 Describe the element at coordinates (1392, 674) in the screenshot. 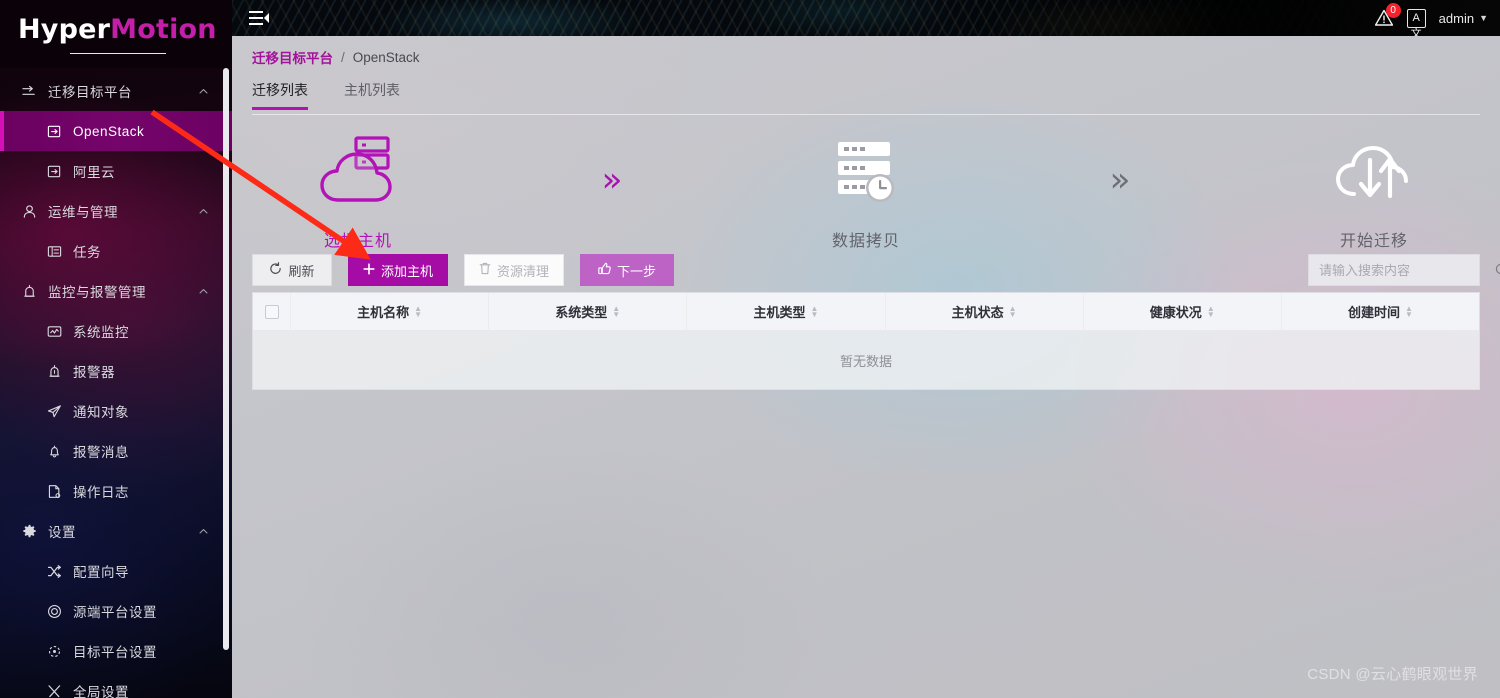

I see `watermark: CSDN @云心鹤眼观世界` at that location.